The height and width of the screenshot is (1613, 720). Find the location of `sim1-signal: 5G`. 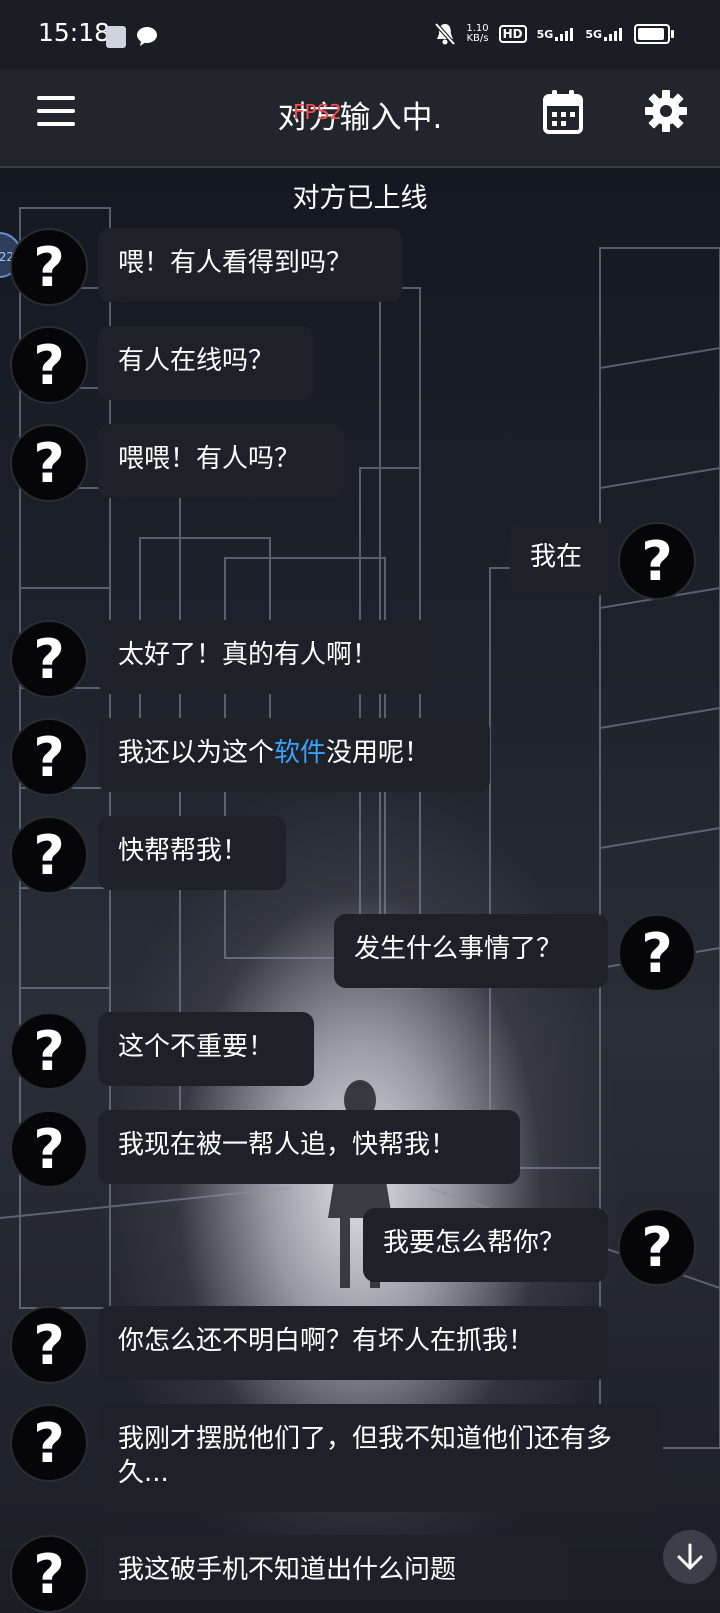

sim1-signal: 5G is located at coordinates (556, 34).